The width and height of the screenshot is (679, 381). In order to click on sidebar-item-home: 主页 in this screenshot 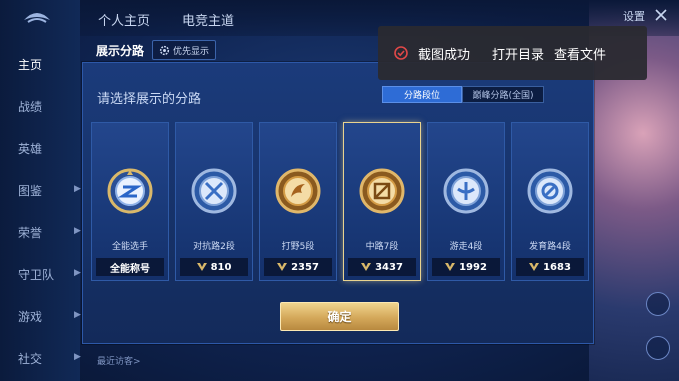, I will do `click(30, 64)`.